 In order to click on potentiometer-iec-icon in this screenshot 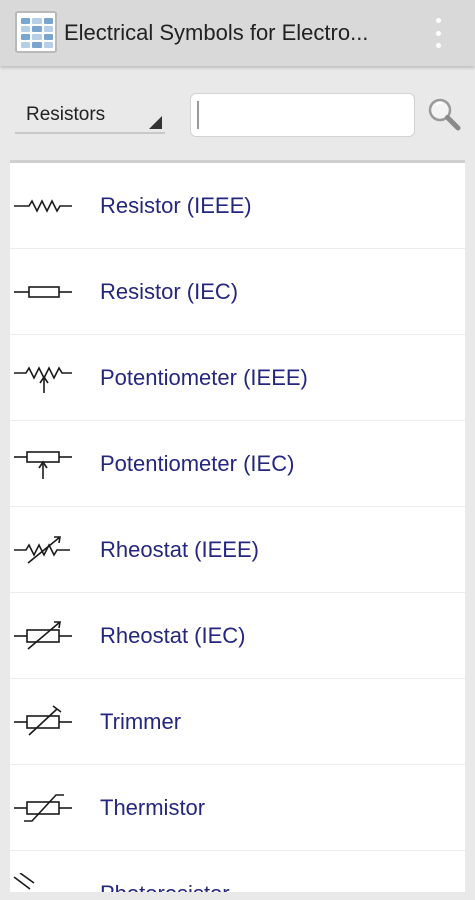, I will do `click(43, 465)`.